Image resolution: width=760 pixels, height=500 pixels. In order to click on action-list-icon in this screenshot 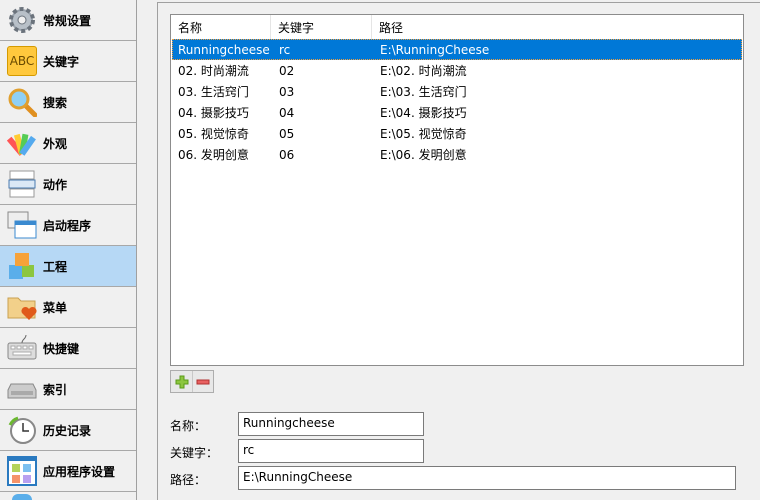, I will do `click(22, 184)`.